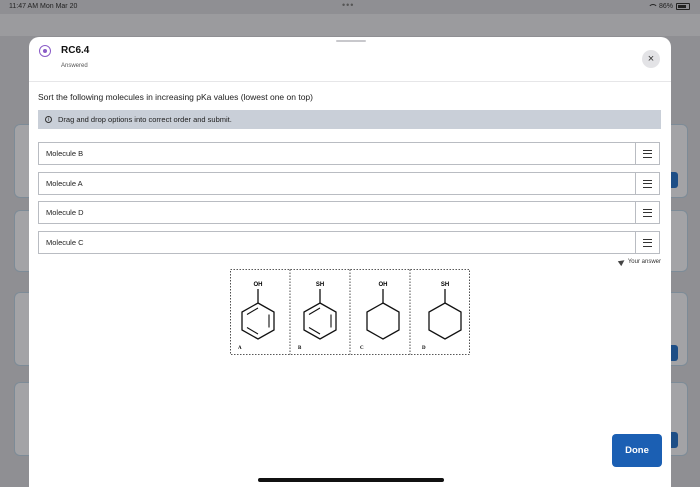 This screenshot has height=487, width=700. Describe the element at coordinates (349, 212) in the screenshot. I see `sortable-option: Molecule D` at that location.